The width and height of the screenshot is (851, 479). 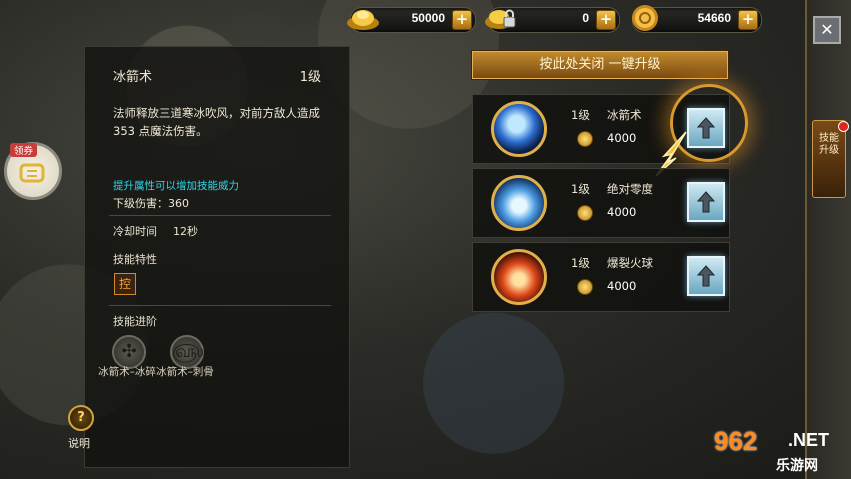 What do you see at coordinates (185, 372) in the screenshot?
I see `advance-name: 冰箭术–刺骨` at bounding box center [185, 372].